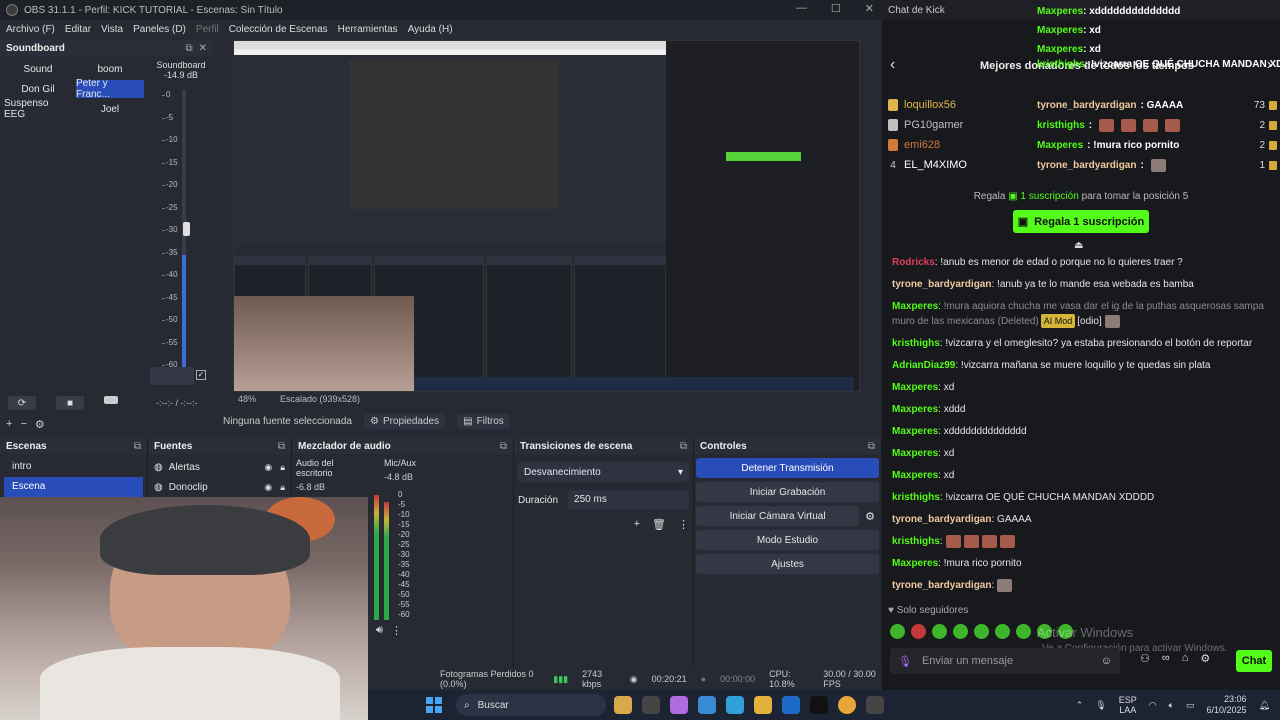 Image resolution: width=1280 pixels, height=720 pixels. What do you see at coordinates (958, 165) in the screenshot?
I see `donor-row: 4 EL_M4XIMO` at bounding box center [958, 165].